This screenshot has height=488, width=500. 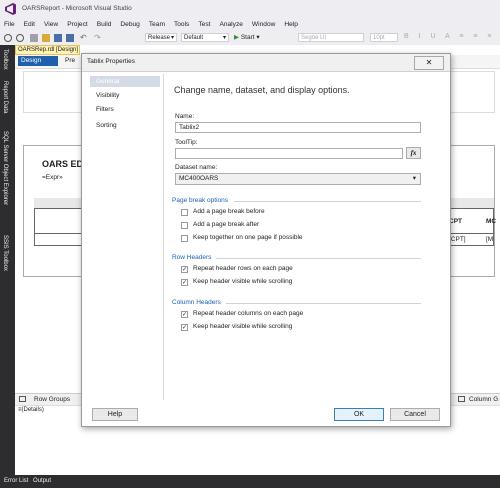 What do you see at coordinates (125, 237) in the screenshot?
I see `dialog-nav-pane: General Visibility Filters Sorting` at bounding box center [125, 237].